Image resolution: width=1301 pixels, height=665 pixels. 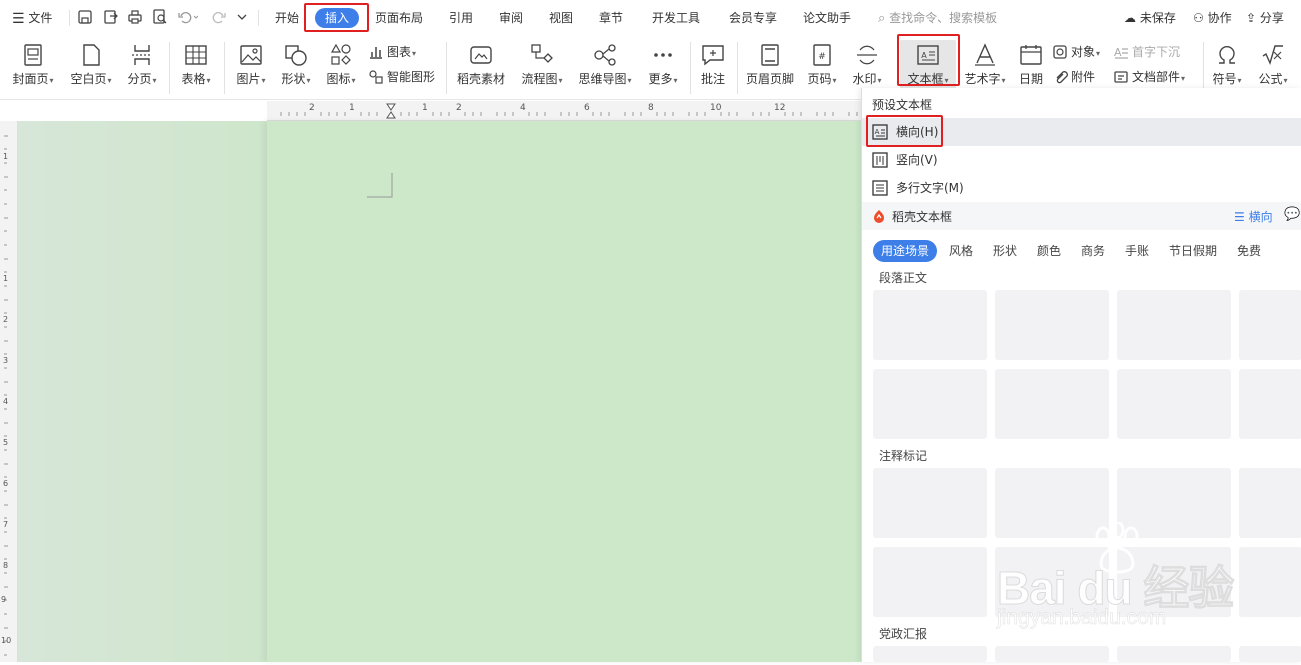 I want to click on tab-thesis-assistant: 论文助手, so click(x=827, y=18).